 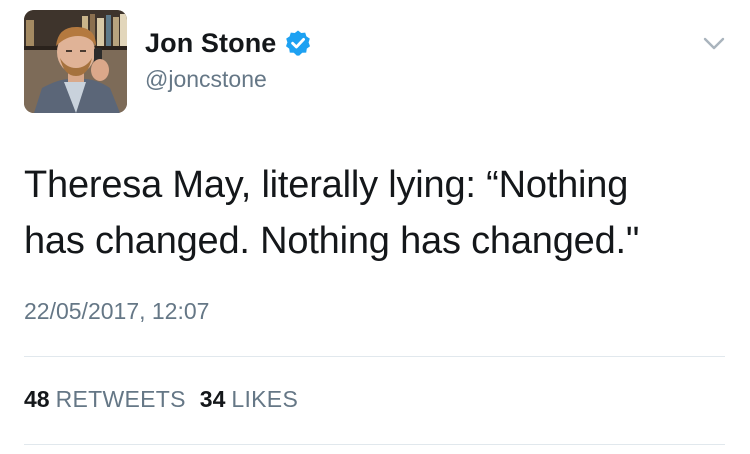 I want to click on retweets-stat: 48 RETWEETS, so click(x=105, y=399).